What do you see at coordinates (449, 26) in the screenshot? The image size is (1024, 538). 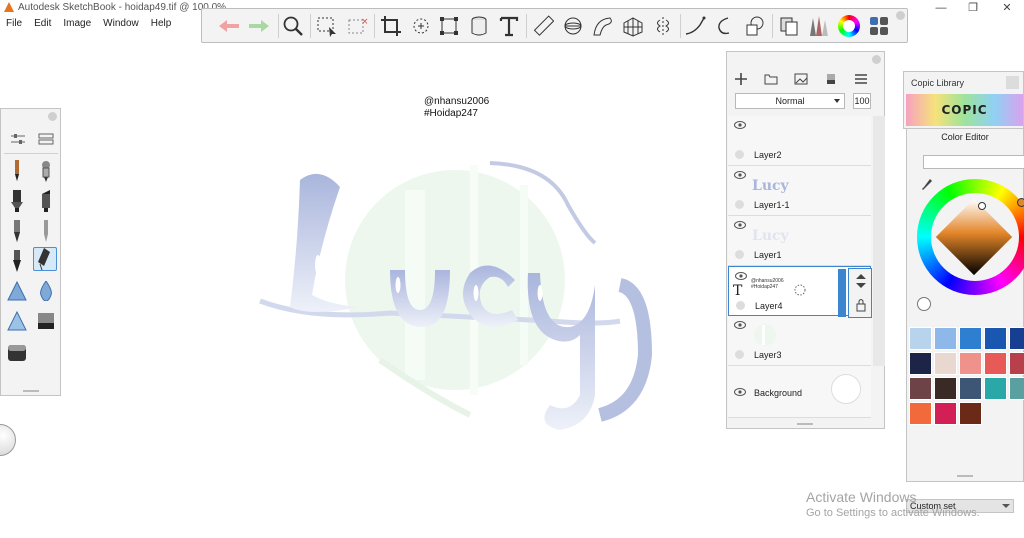 I see `distort-icon` at bounding box center [449, 26].